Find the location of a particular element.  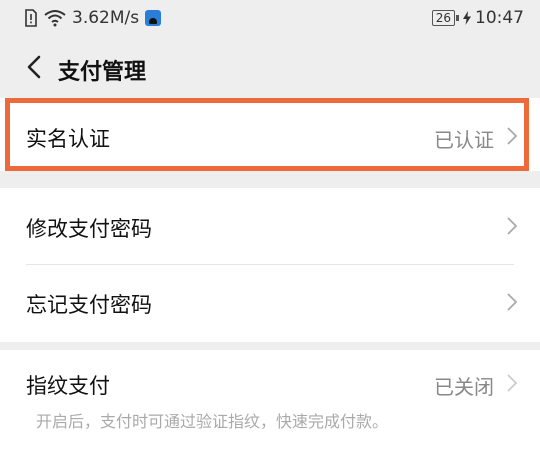

status-bar-left: 3.62M/s is located at coordinates (93, 18).